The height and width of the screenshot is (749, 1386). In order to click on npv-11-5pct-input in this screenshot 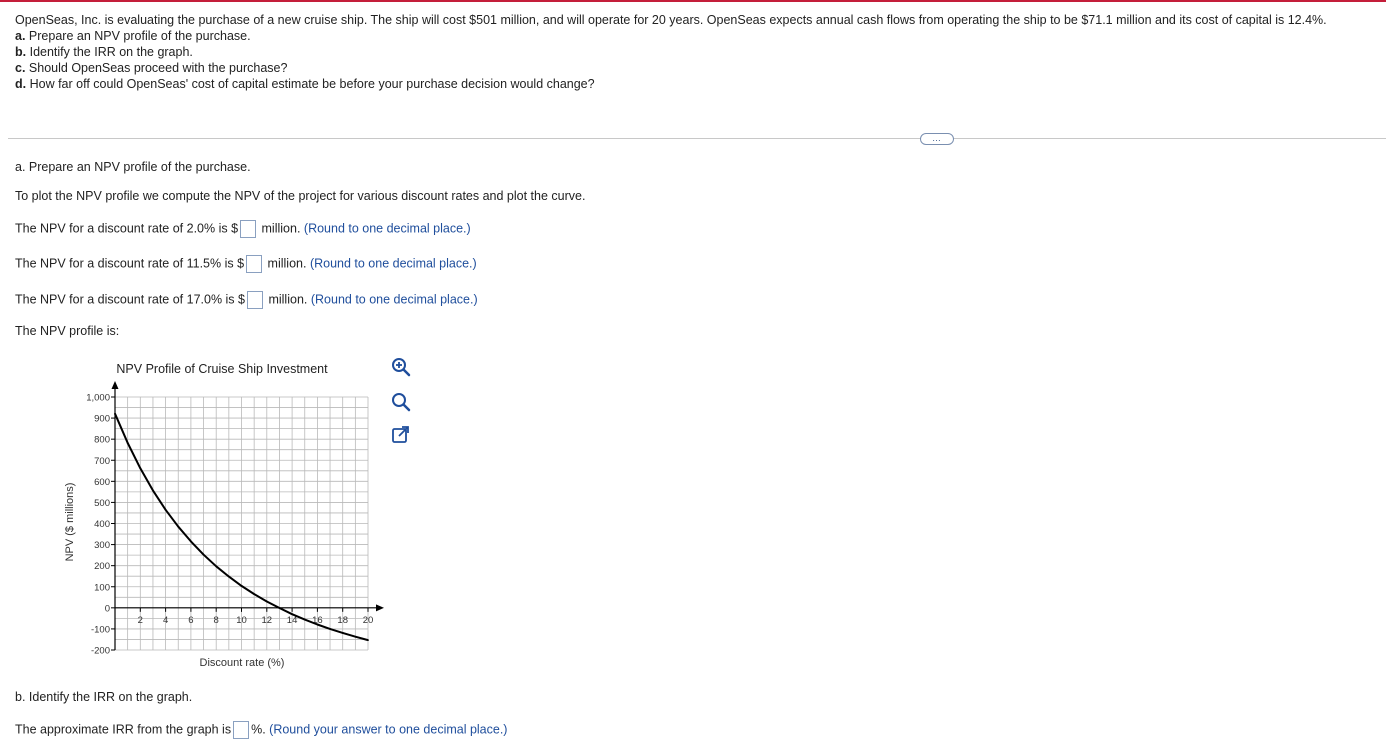, I will do `click(254, 264)`.